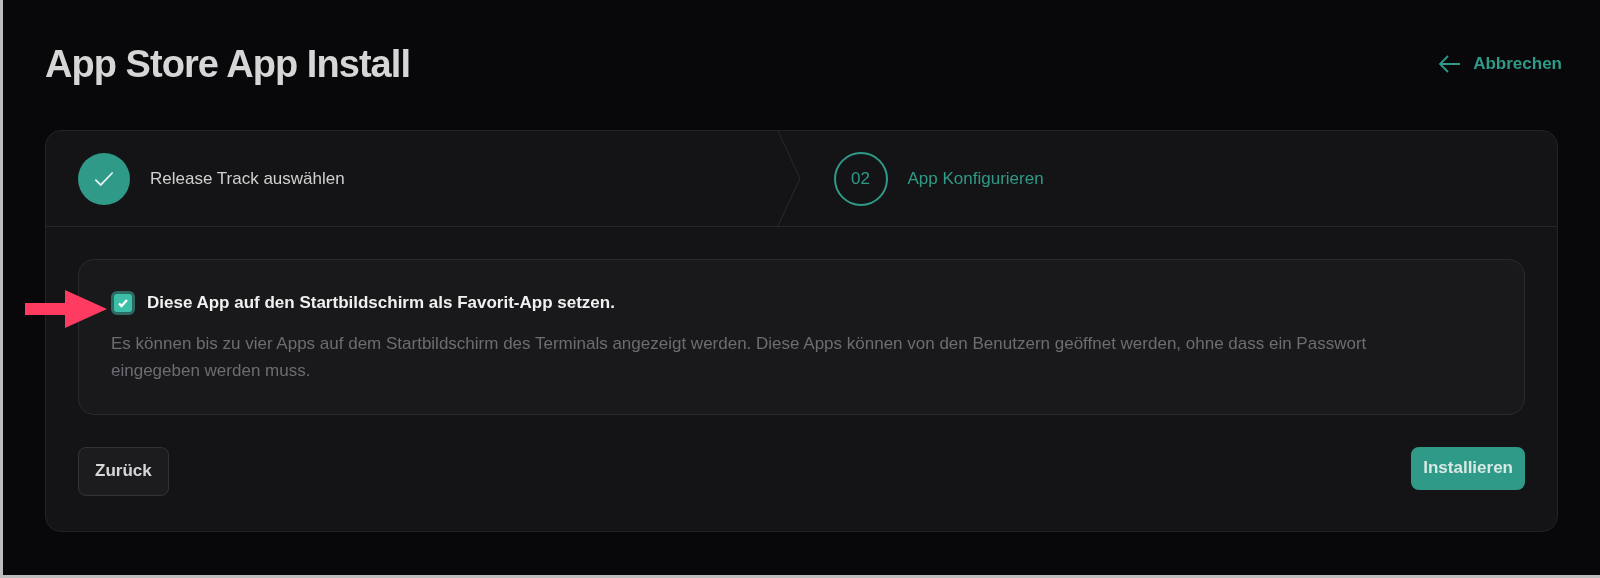 Image resolution: width=1600 pixels, height=578 pixels. I want to click on page-title: App Store App Install, so click(227, 64).